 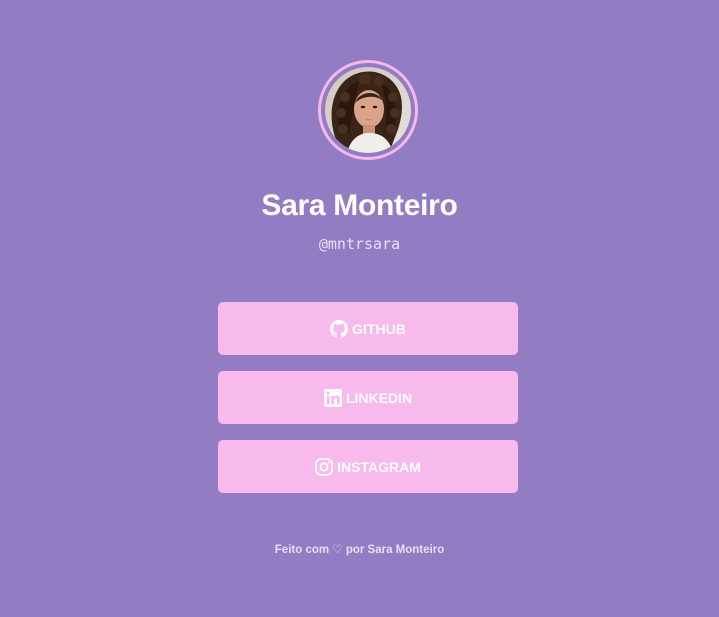 What do you see at coordinates (324, 466) in the screenshot?
I see `instagram-icon` at bounding box center [324, 466].